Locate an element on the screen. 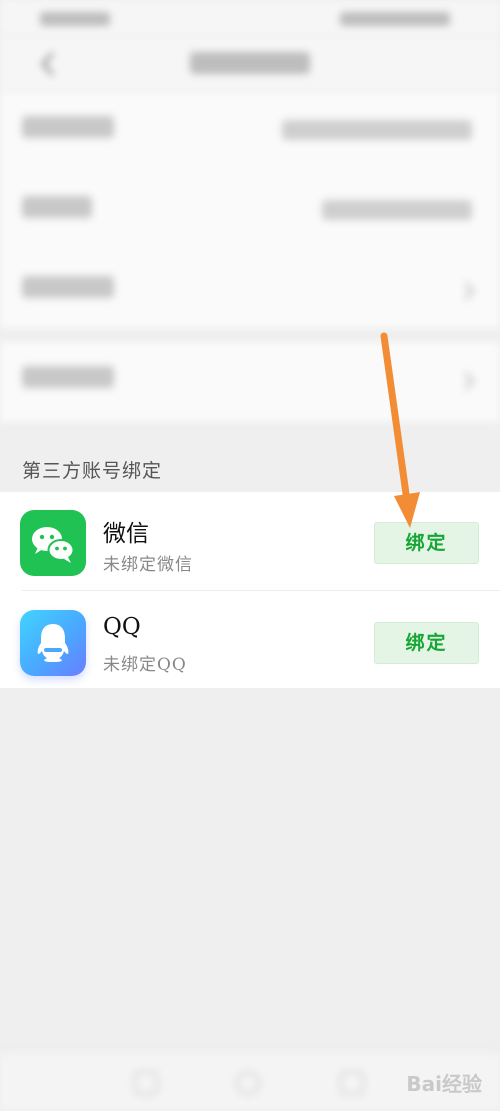 This screenshot has width=500, height=1111. setting-row-login-password is located at coordinates (250, 292).